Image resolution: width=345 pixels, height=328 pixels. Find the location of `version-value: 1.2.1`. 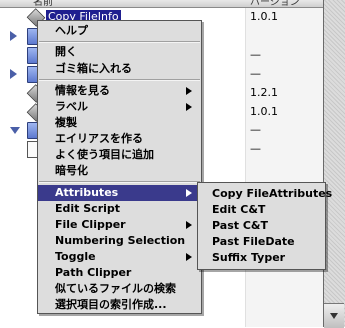

version-value: 1.2.1 is located at coordinates (264, 92).